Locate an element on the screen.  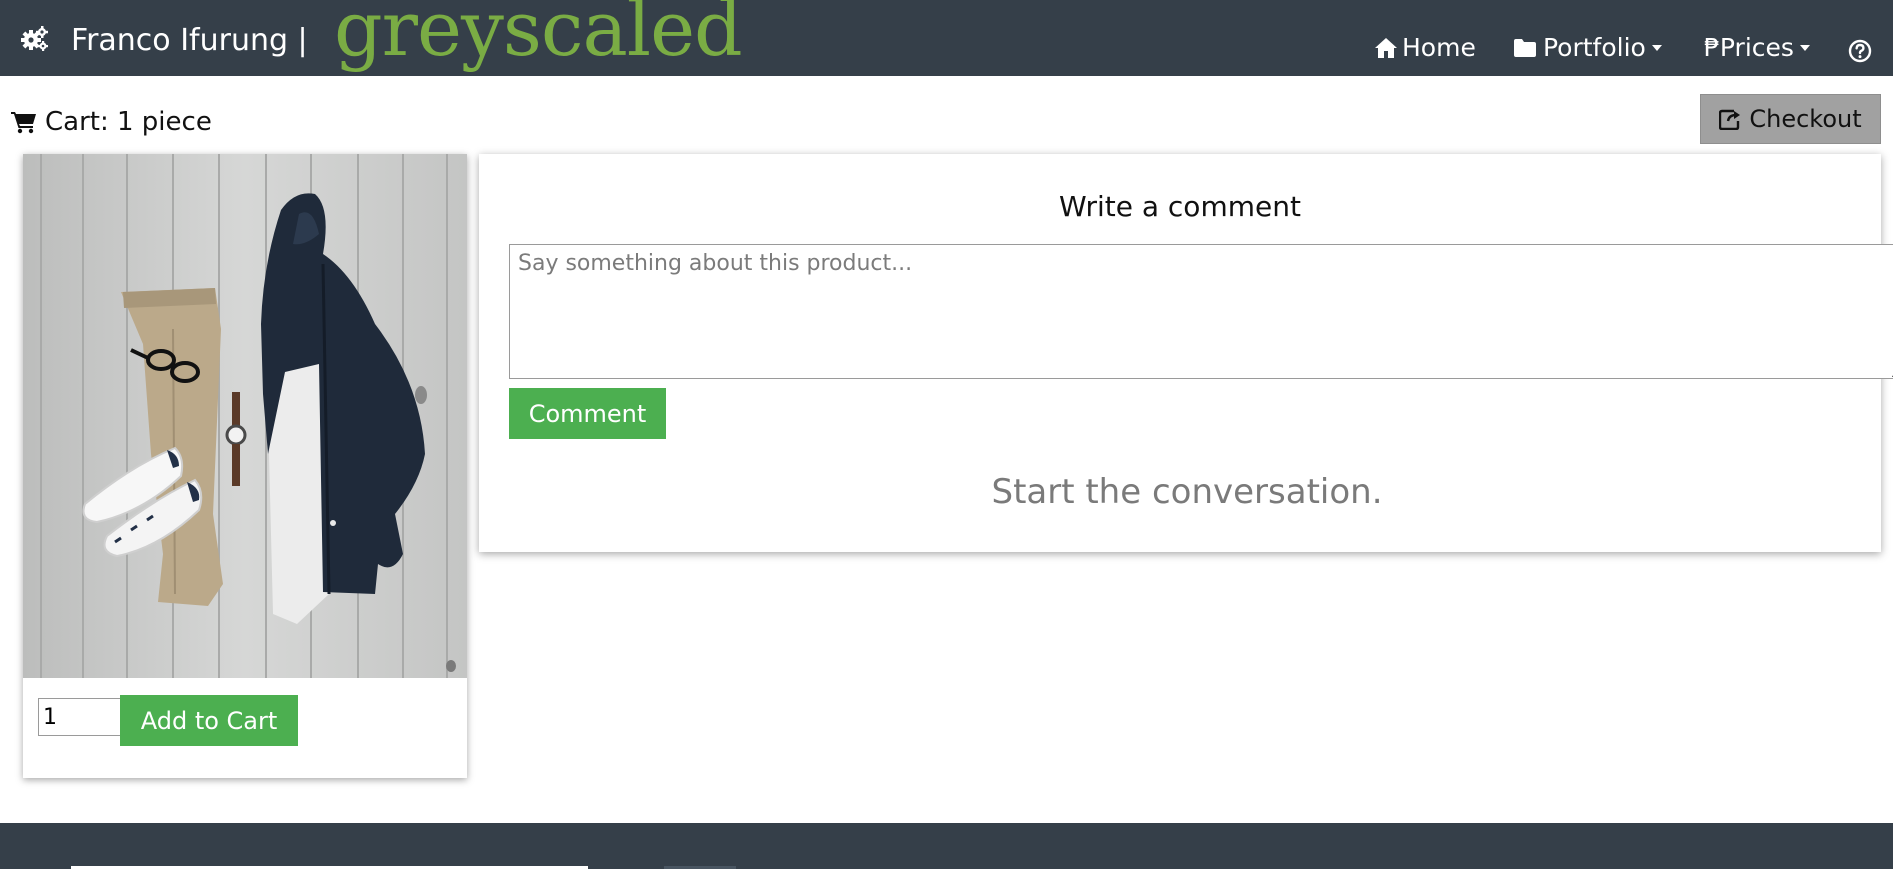
cart-status-label: Cart: 1 piece is located at coordinates (128, 122).